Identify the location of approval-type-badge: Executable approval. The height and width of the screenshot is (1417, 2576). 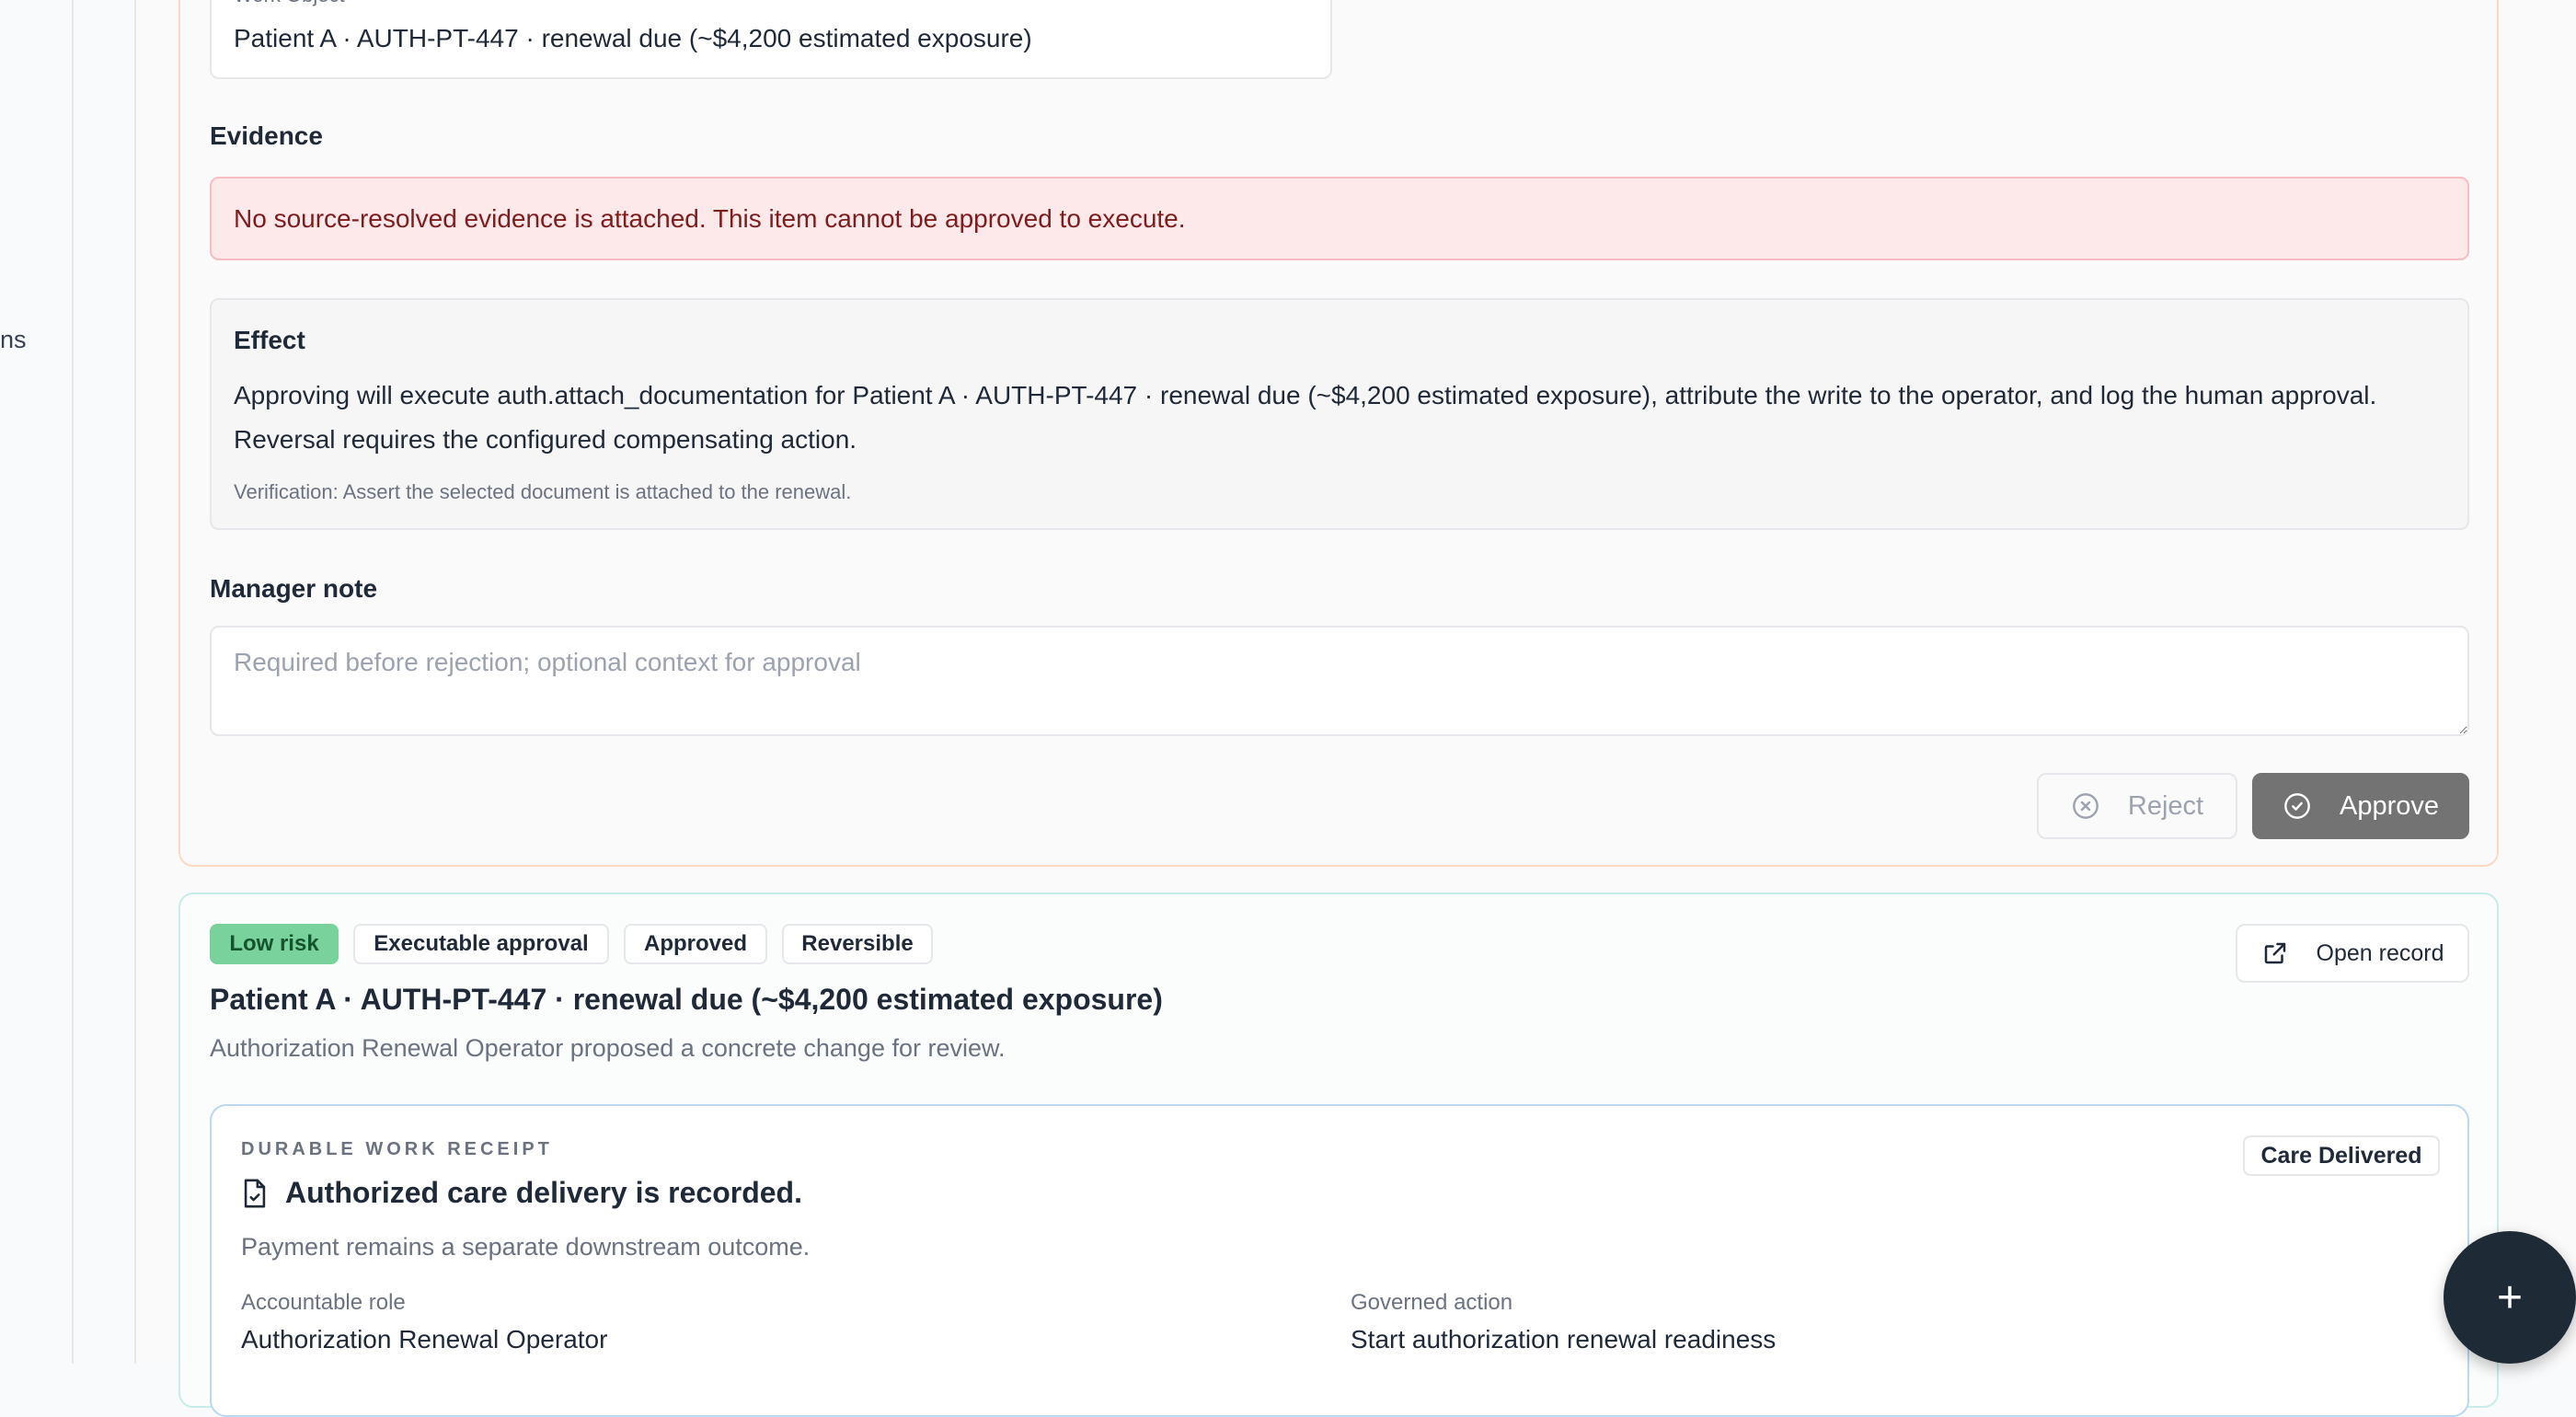
(481, 944).